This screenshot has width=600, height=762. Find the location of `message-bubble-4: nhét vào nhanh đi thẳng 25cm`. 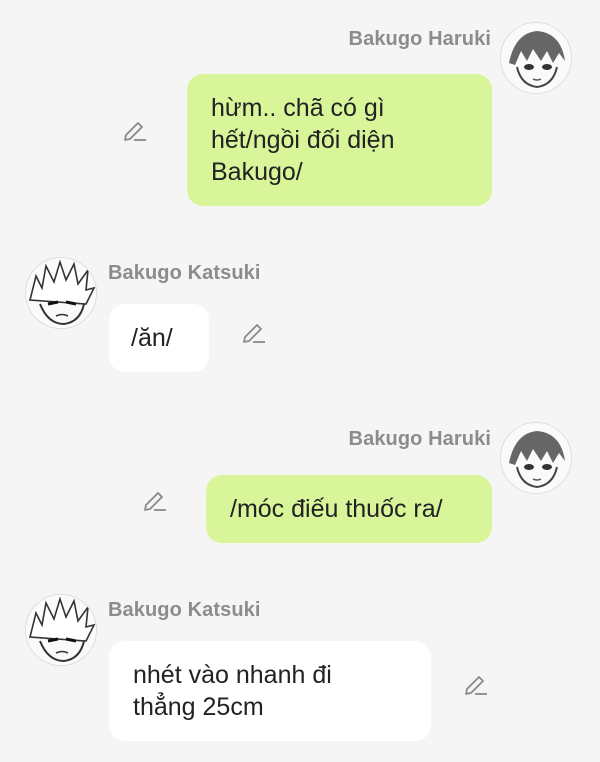

message-bubble-4: nhét vào nhanh đi thẳng 25cm is located at coordinates (270, 691).